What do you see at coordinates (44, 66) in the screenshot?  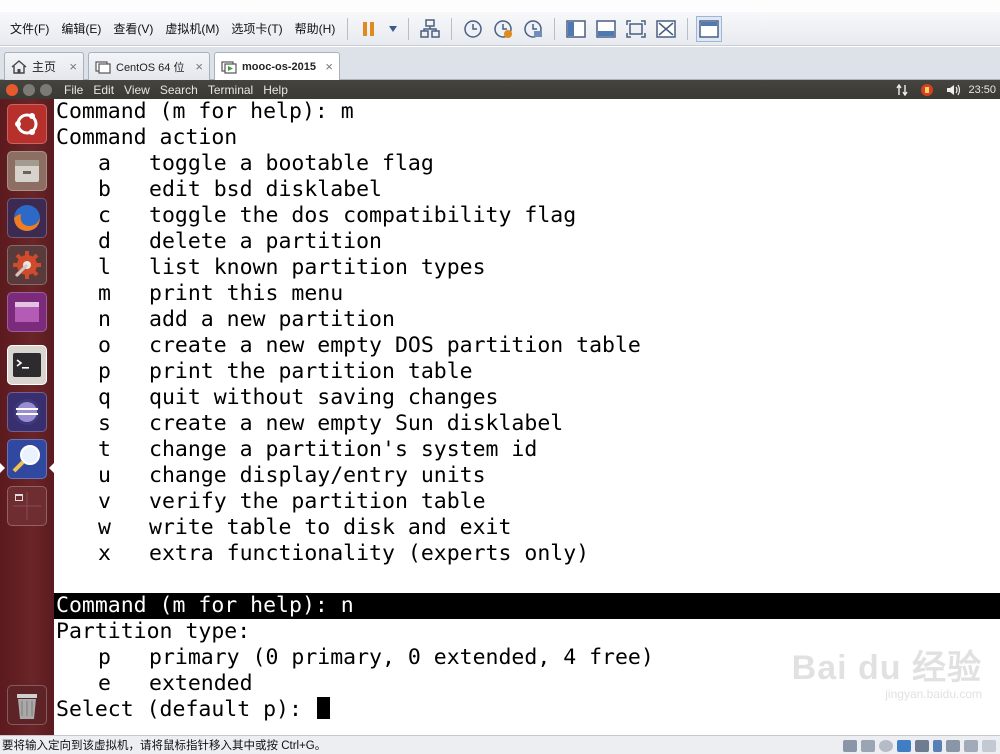 I see `tab-home: 主页 ×` at bounding box center [44, 66].